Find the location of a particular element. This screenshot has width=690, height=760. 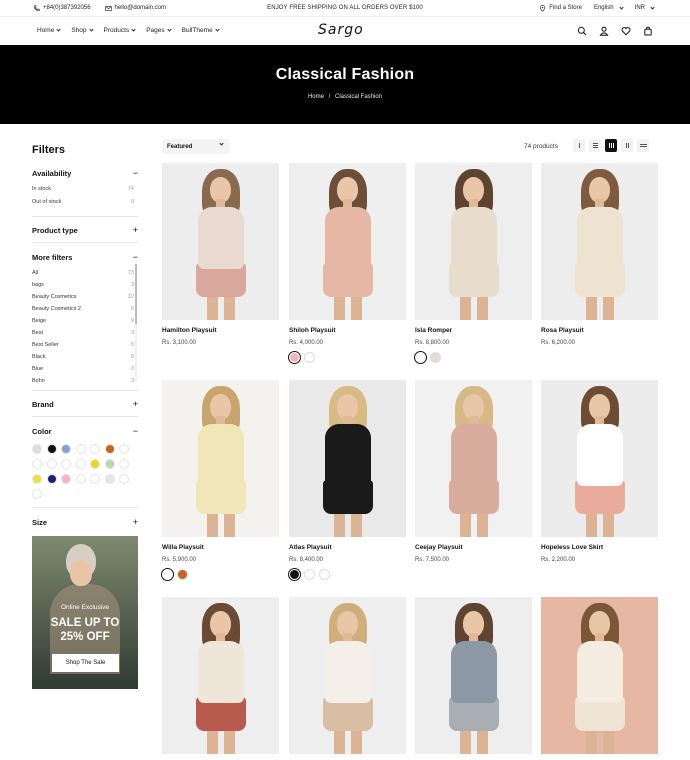

filter-option: Boho 3 is located at coordinates (83, 380).